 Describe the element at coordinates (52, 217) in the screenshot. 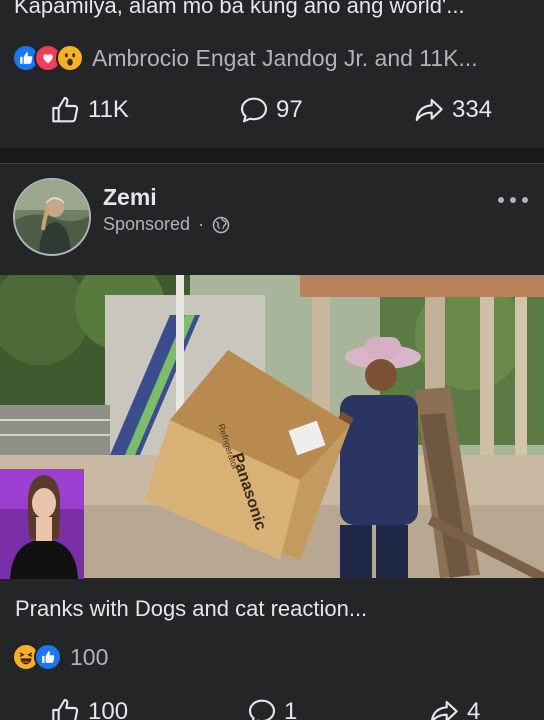

I see `avatar` at that location.